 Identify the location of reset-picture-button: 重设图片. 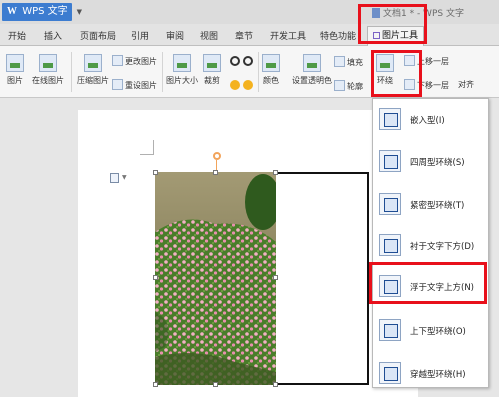
(134, 85).